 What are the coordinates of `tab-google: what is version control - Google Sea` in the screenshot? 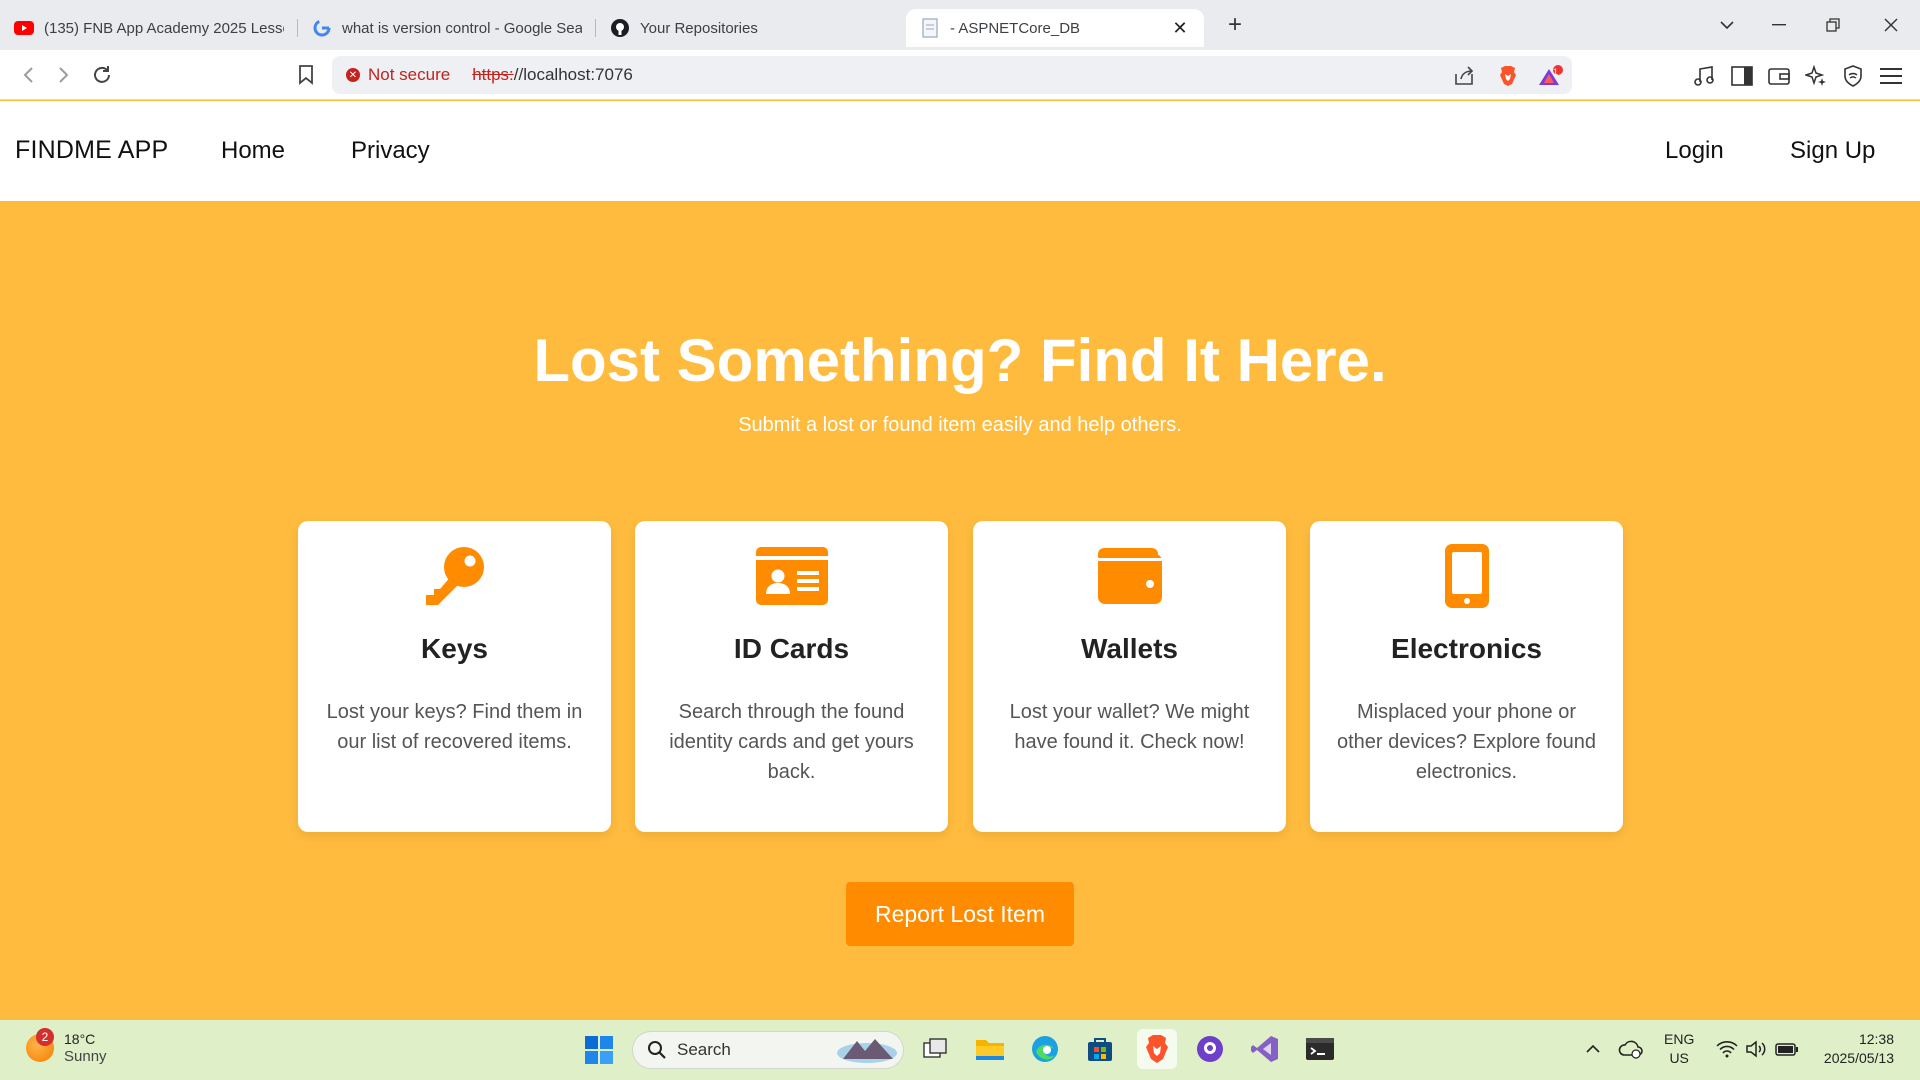 It's located at (447, 28).